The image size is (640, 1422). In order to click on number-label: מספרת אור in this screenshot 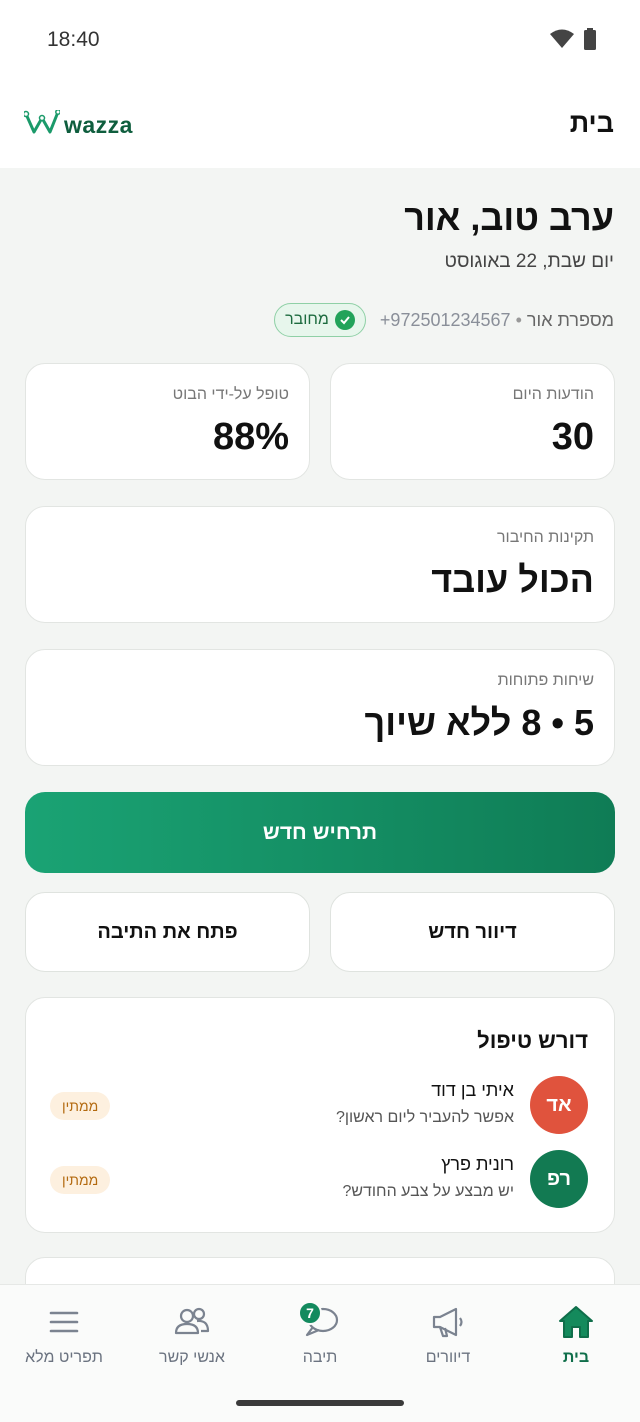, I will do `click(570, 319)`.